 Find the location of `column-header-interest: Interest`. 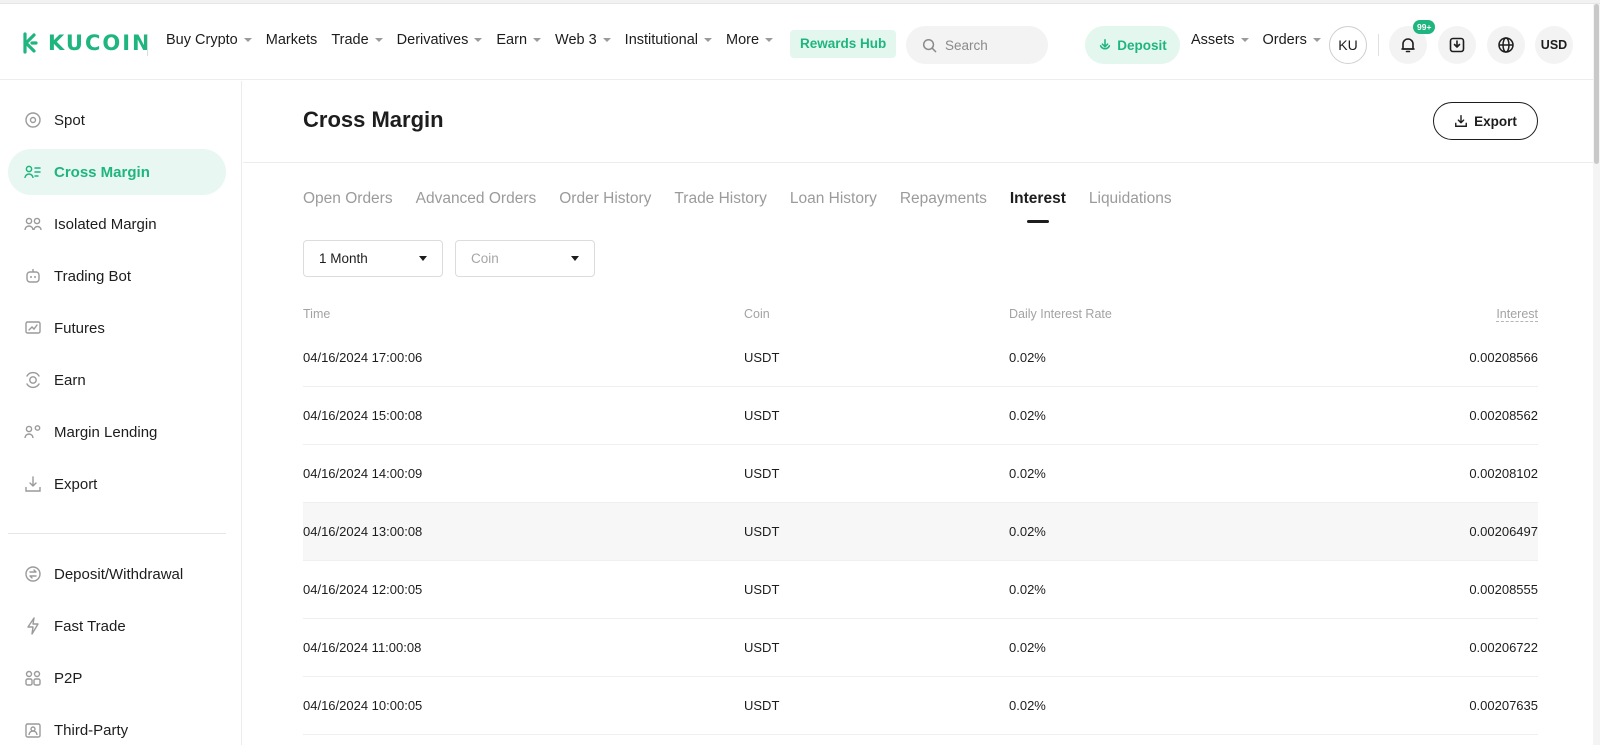

column-header-interest: Interest is located at coordinates (1423, 314).